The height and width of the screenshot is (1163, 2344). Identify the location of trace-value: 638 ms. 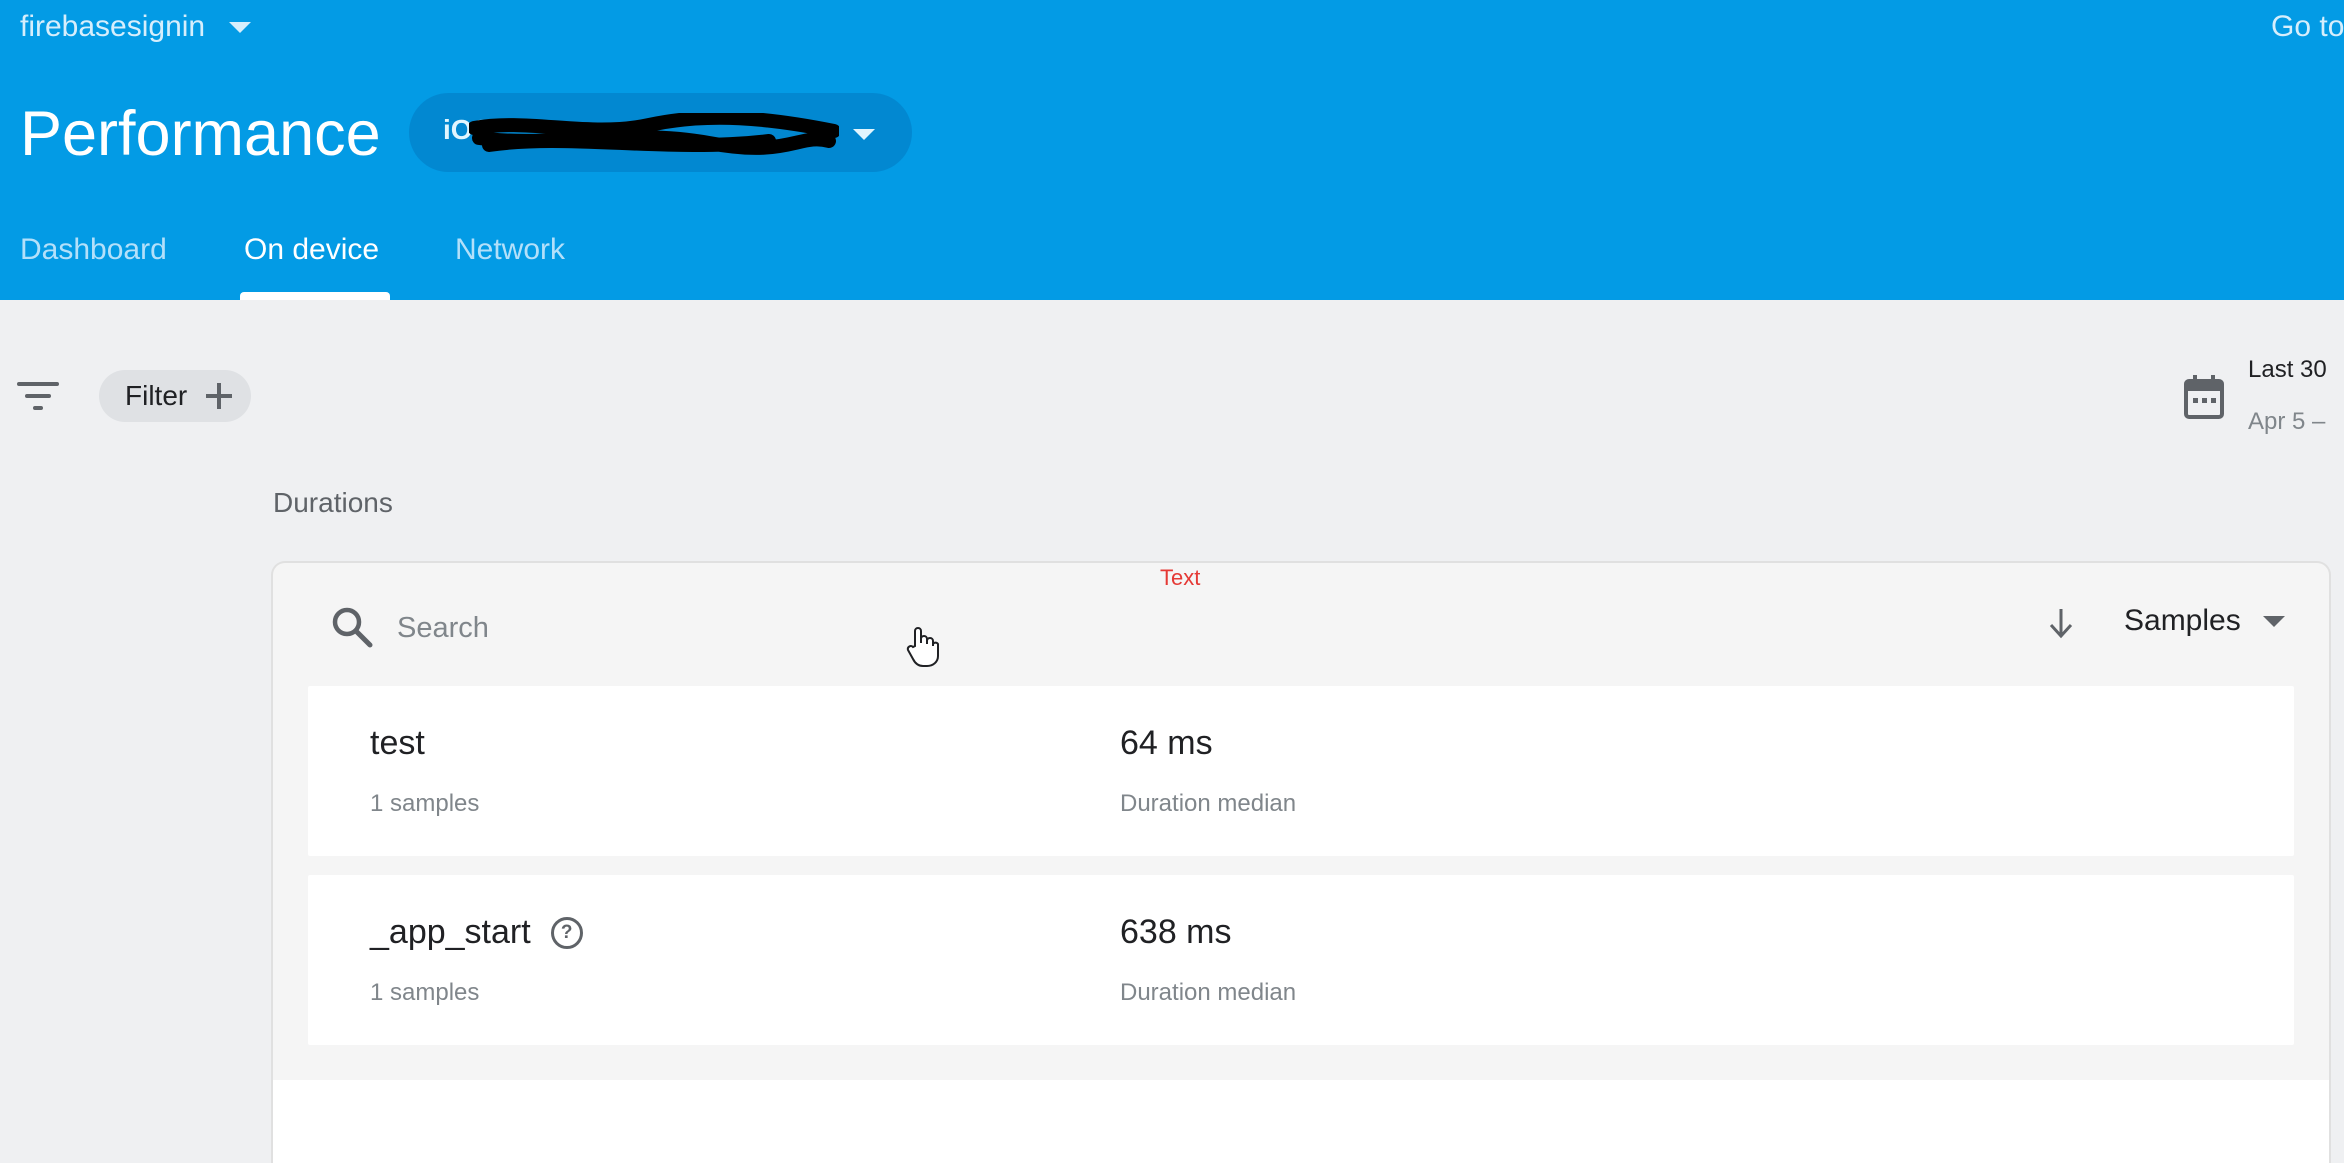
(1176, 932).